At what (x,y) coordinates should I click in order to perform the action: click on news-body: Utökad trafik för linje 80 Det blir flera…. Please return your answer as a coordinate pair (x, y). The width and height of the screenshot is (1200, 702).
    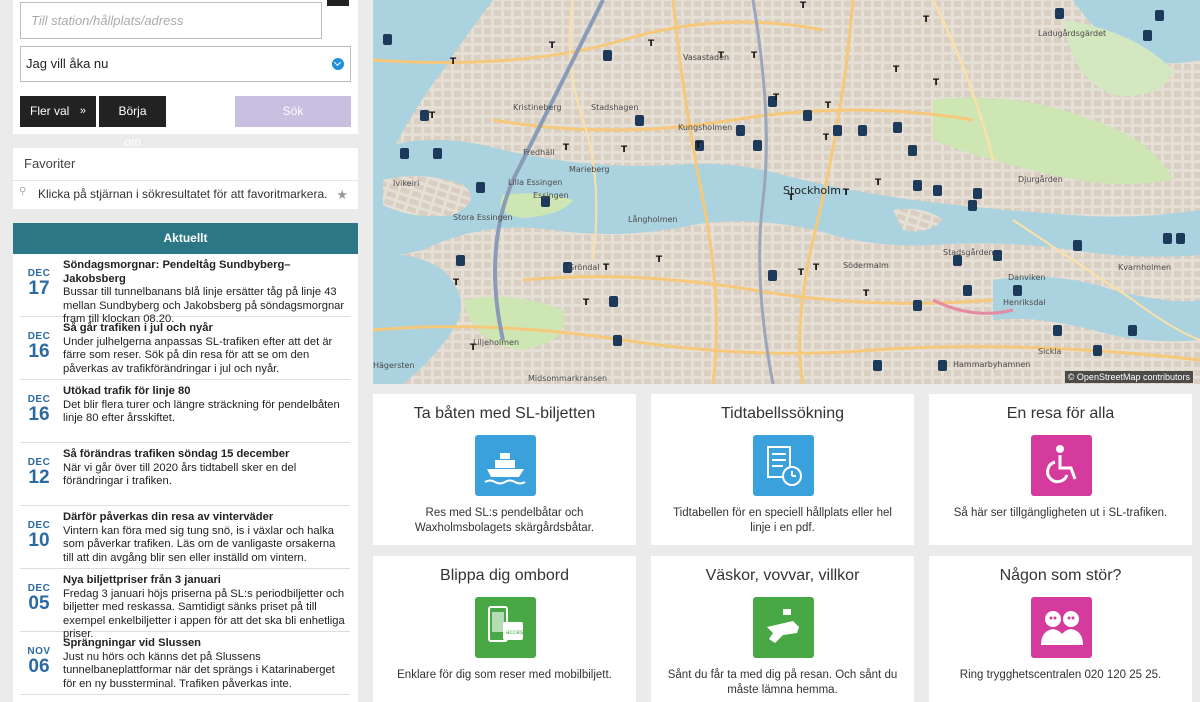
    Looking at the image, I should click on (204, 405).